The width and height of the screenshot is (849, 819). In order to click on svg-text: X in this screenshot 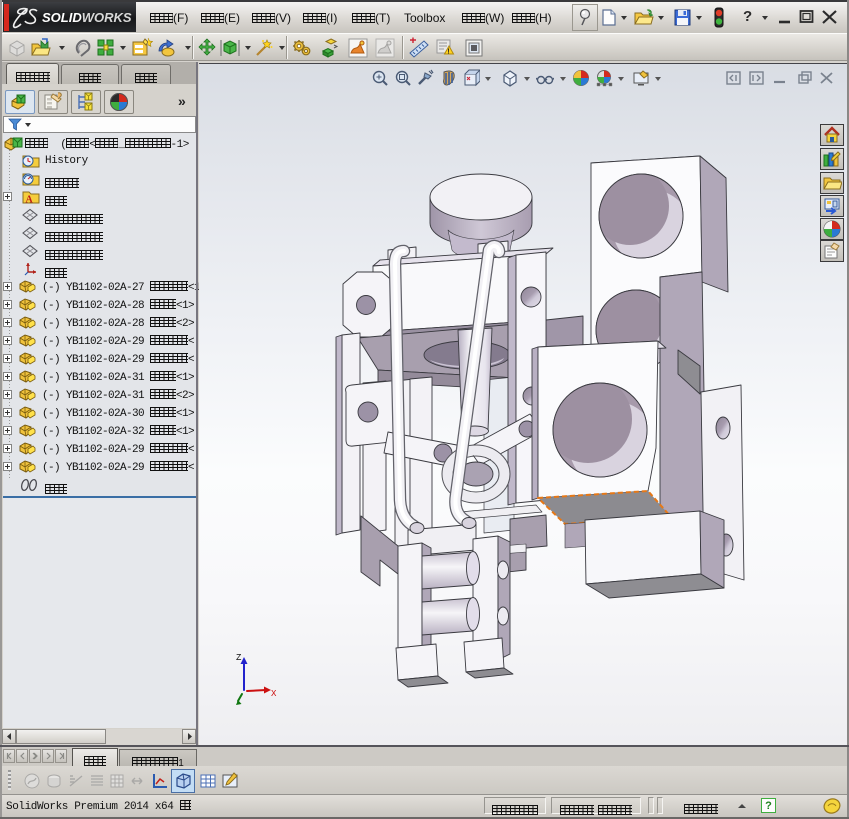, I will do `click(274, 694)`.